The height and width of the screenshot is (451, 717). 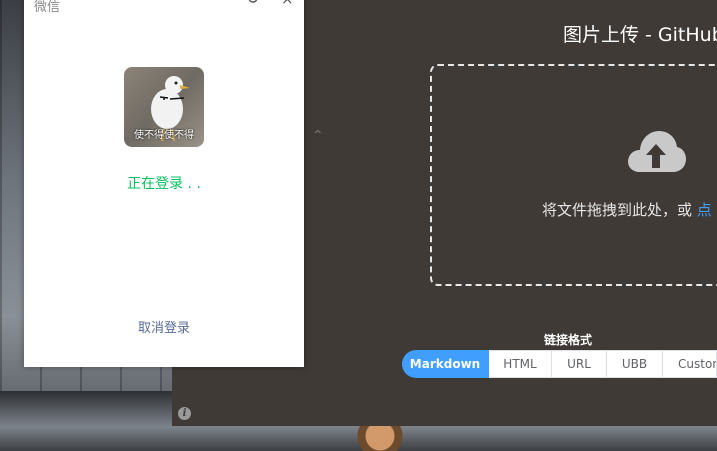 I want to click on upload-page-title: 图片上传 - GitHub, so click(x=640, y=35).